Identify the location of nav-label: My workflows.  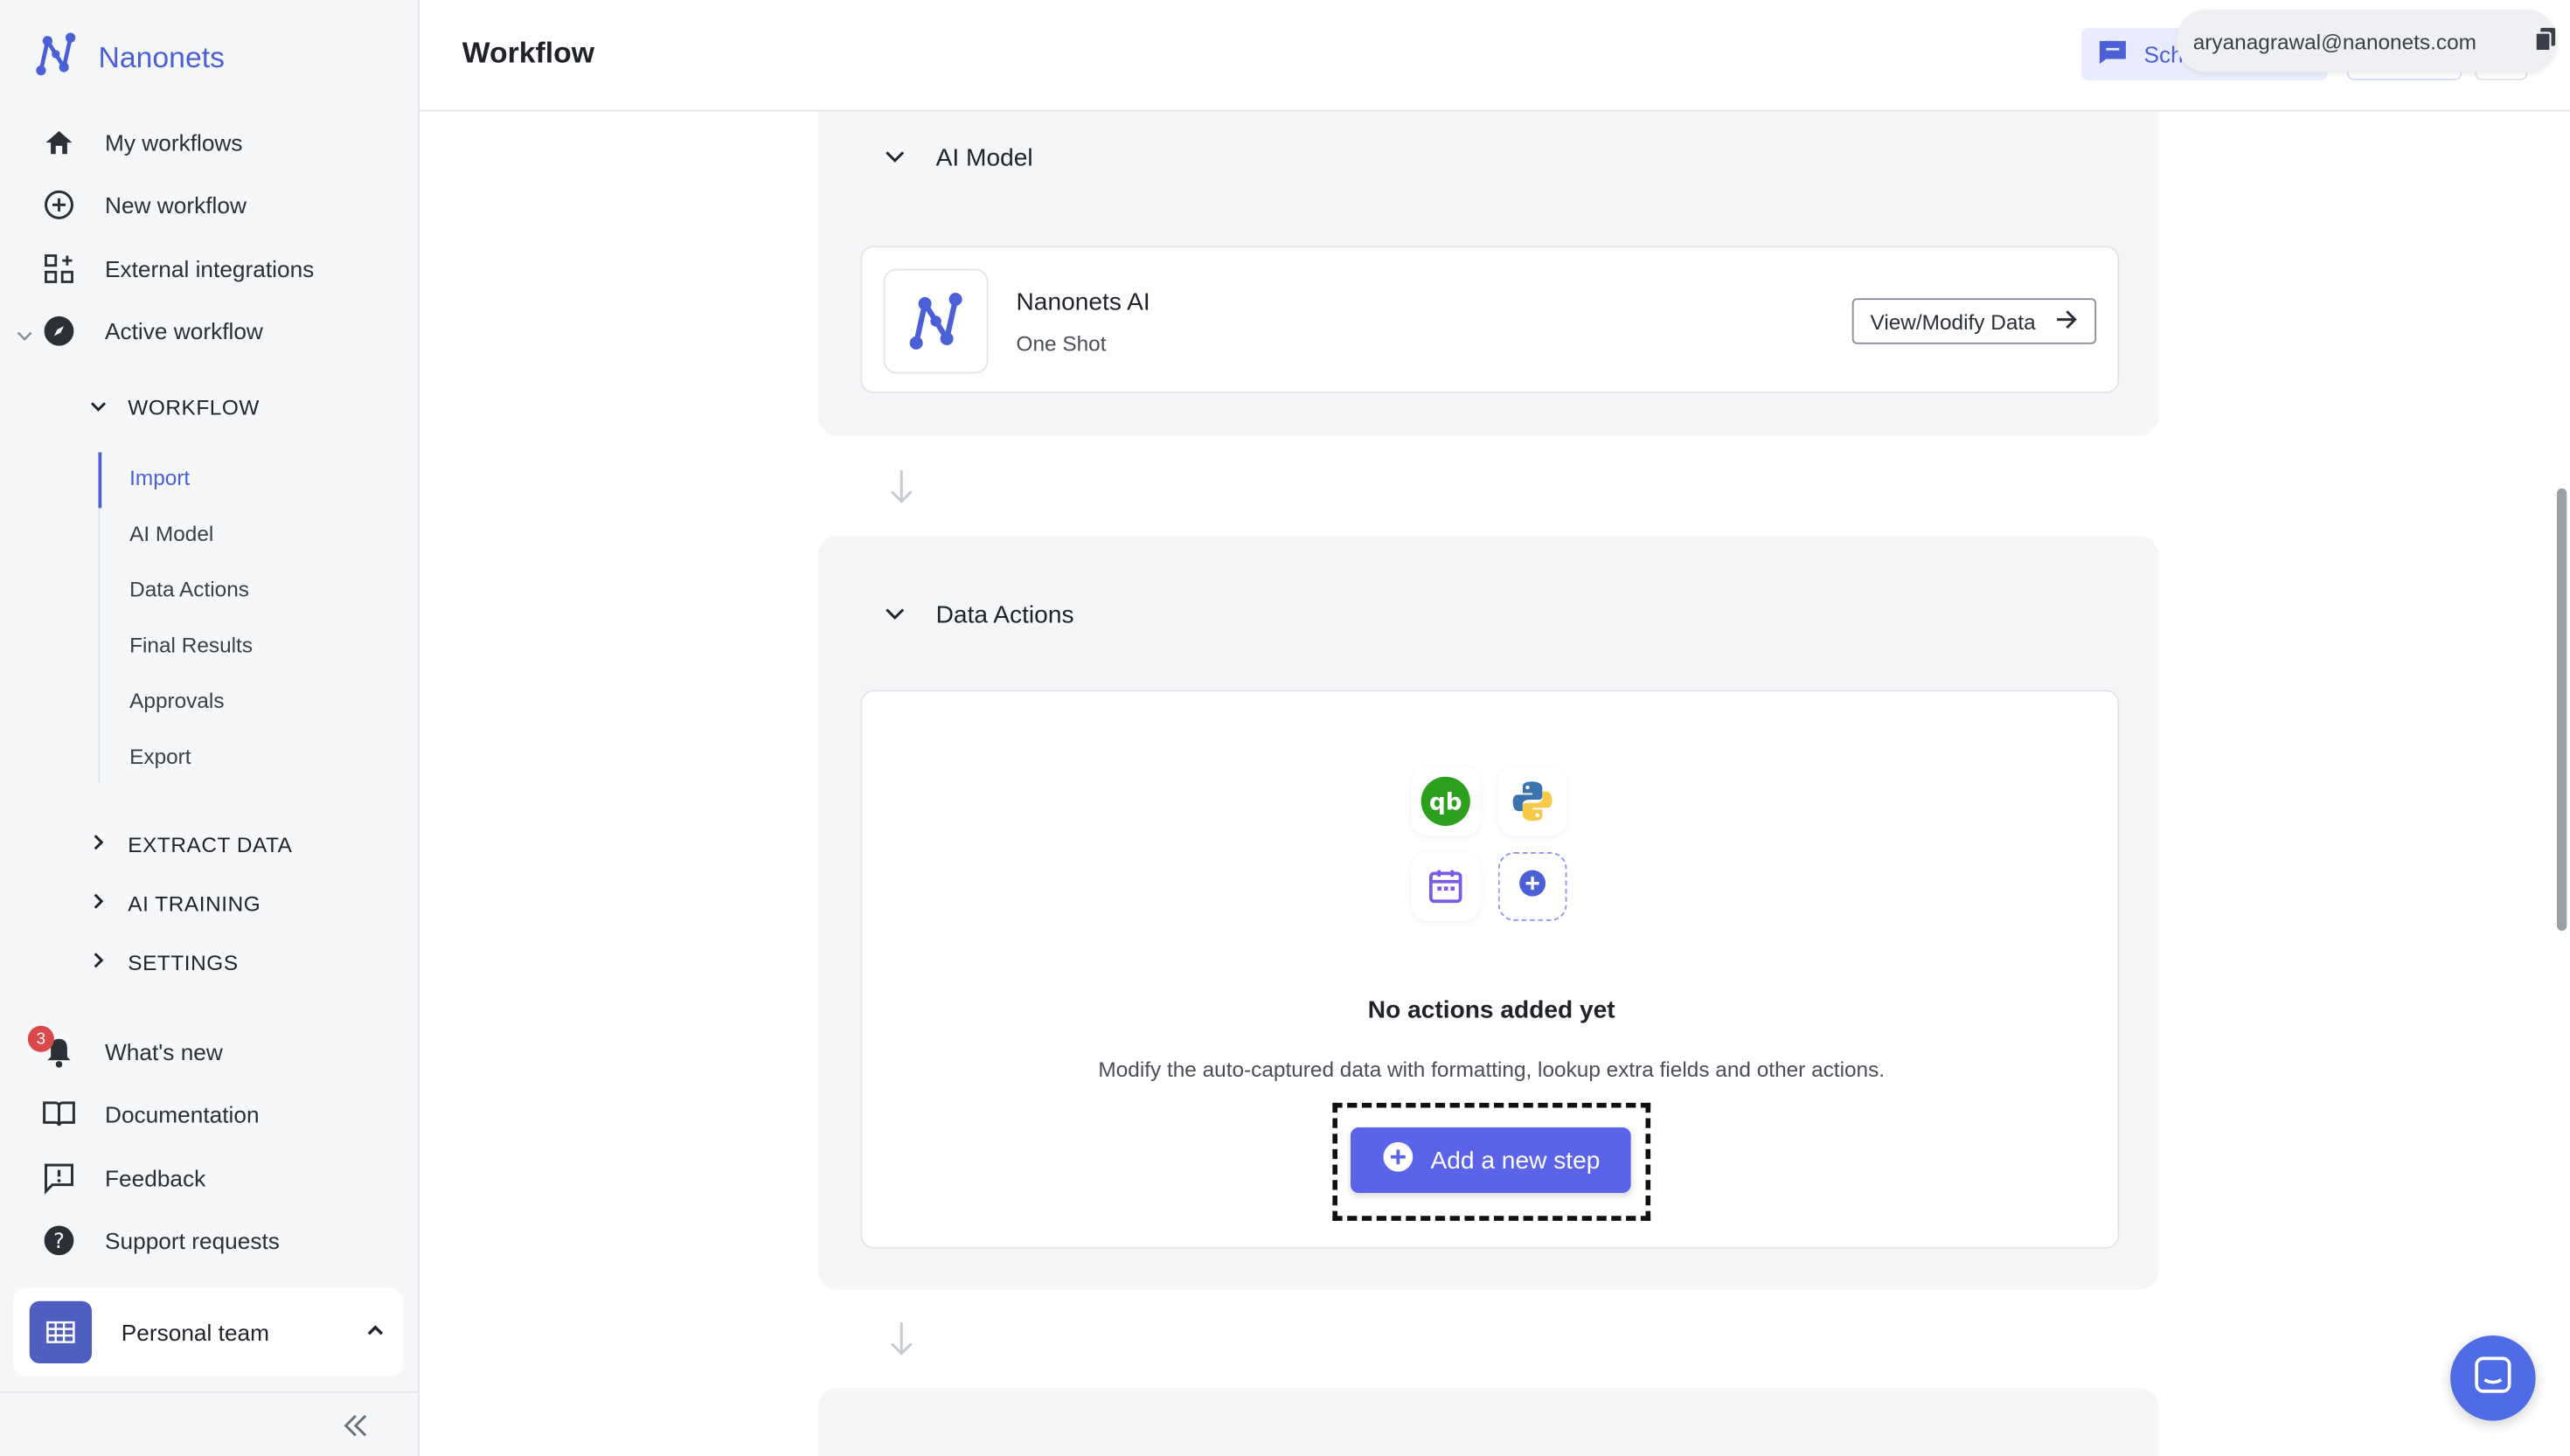
(174, 142).